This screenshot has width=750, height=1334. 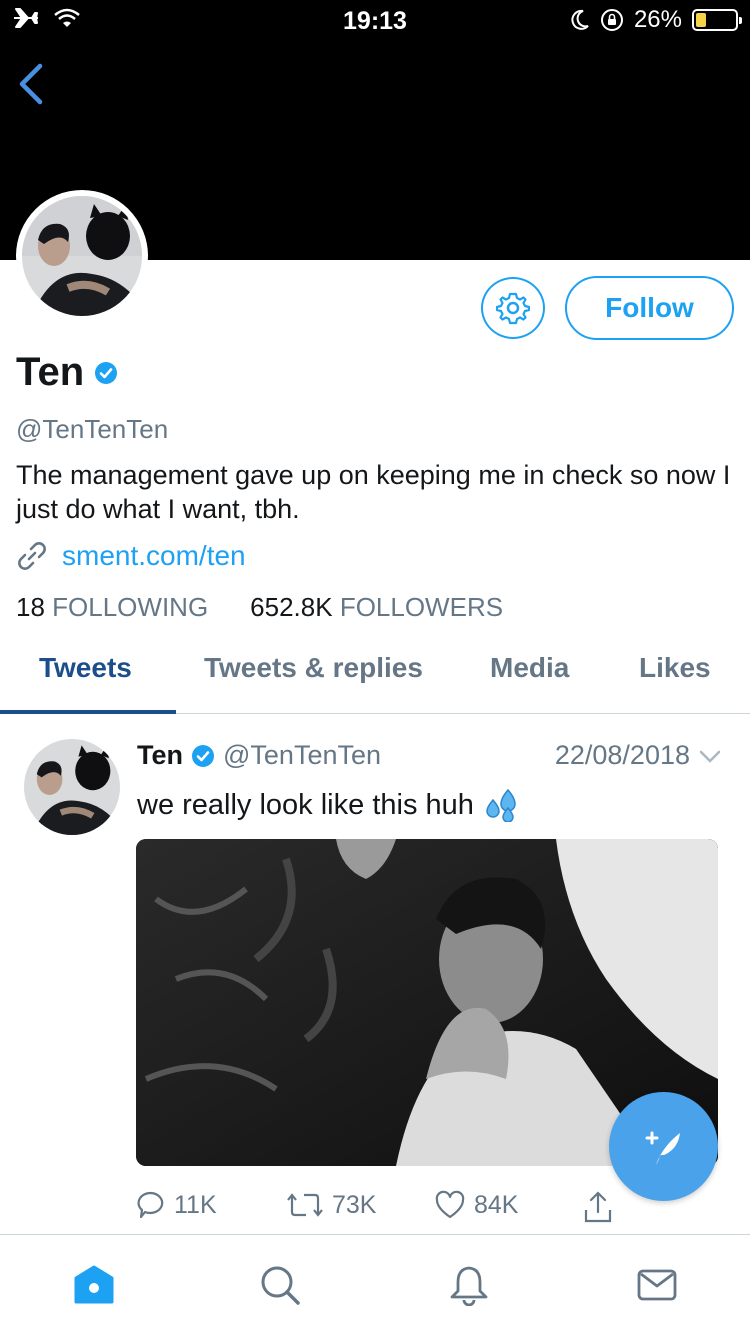 What do you see at coordinates (88, 712) in the screenshot?
I see `active-tab-indicator` at bounding box center [88, 712].